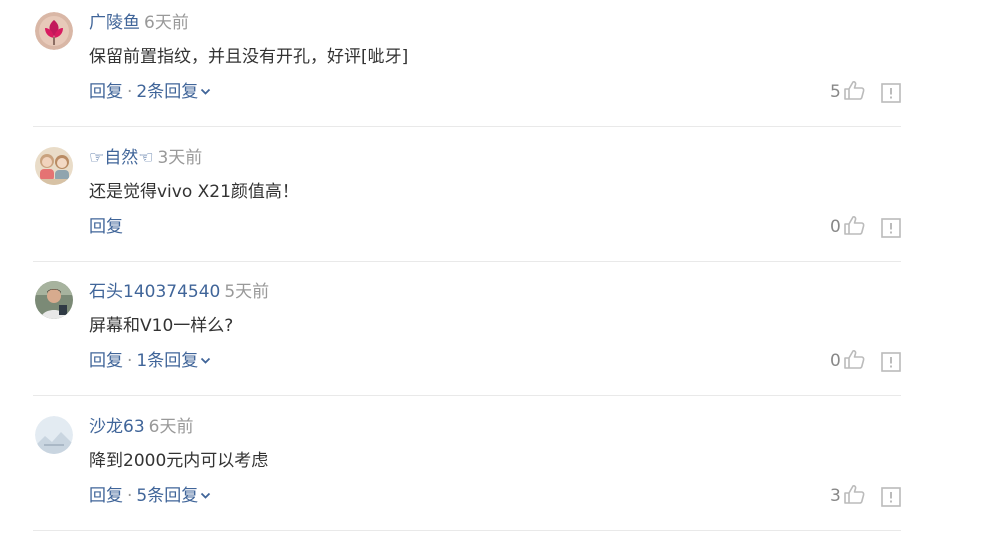 The width and height of the screenshot is (981, 539). I want to click on comment-text: 屏幕和V10一样么?, so click(161, 326).